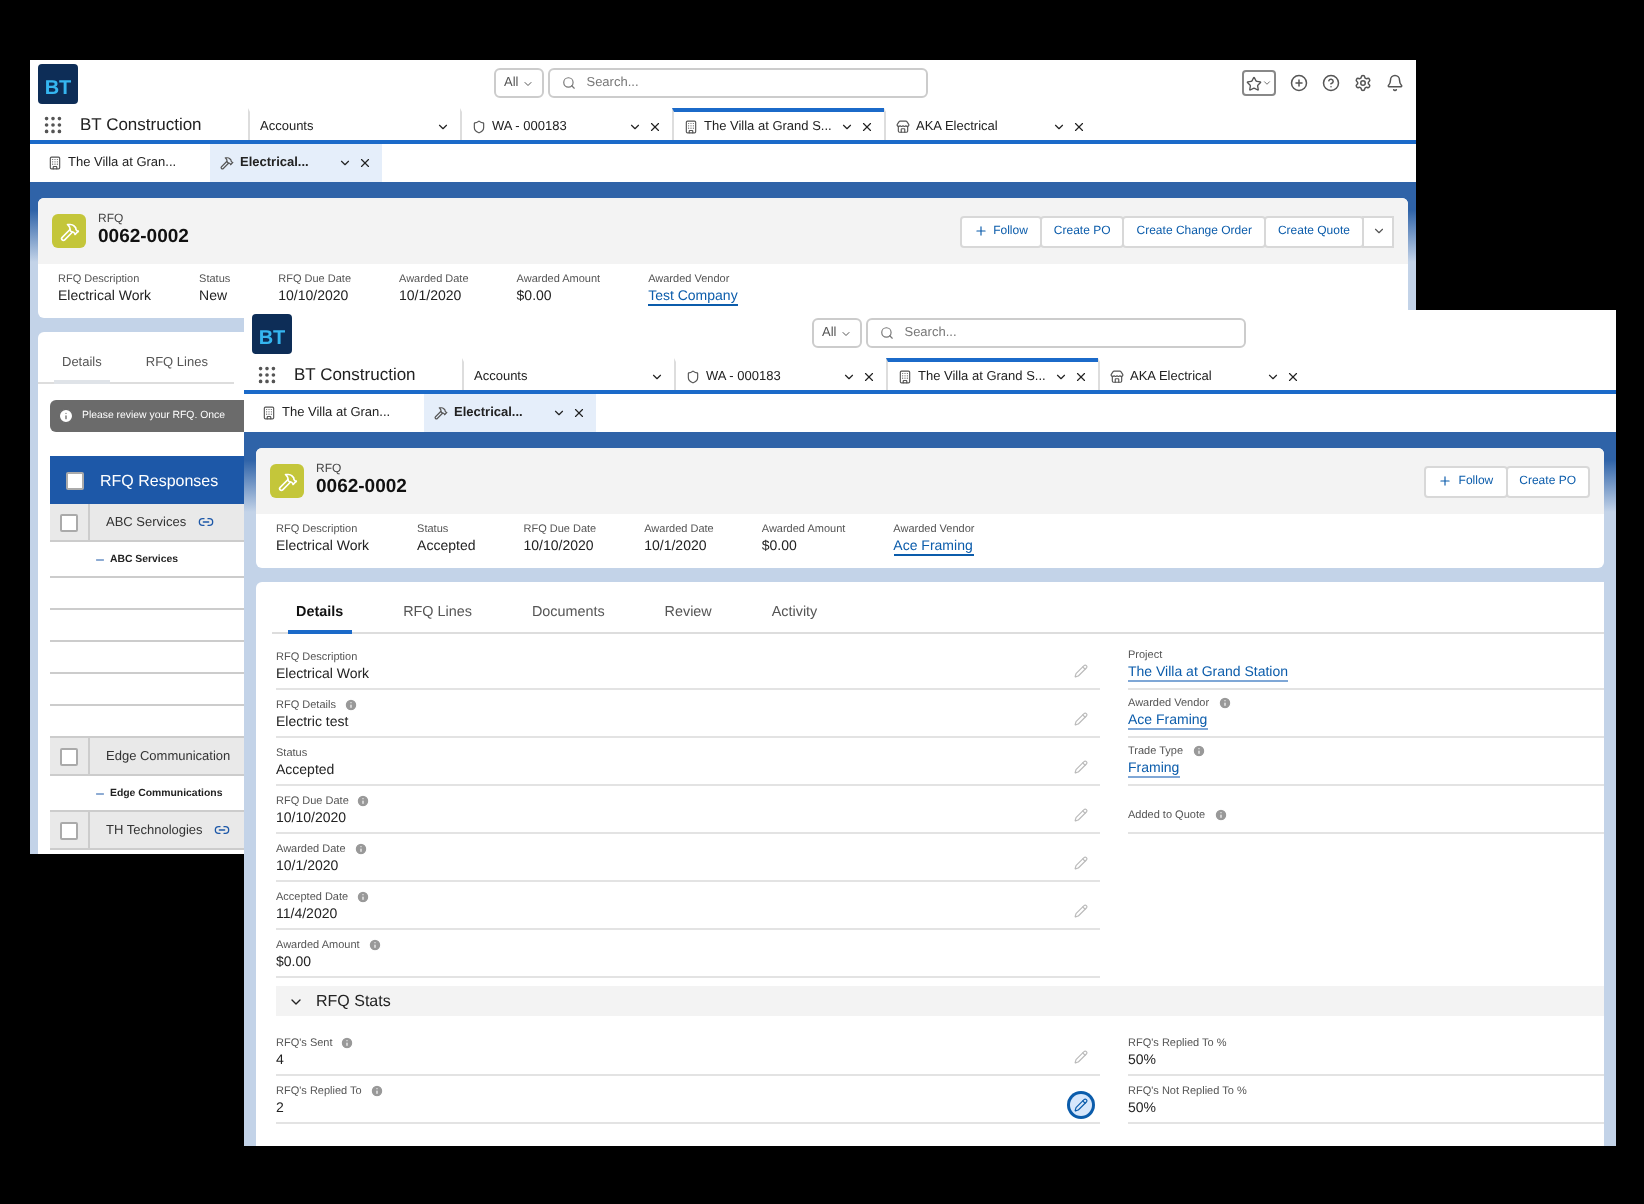  I want to click on favorites-button, so click(1259, 83).